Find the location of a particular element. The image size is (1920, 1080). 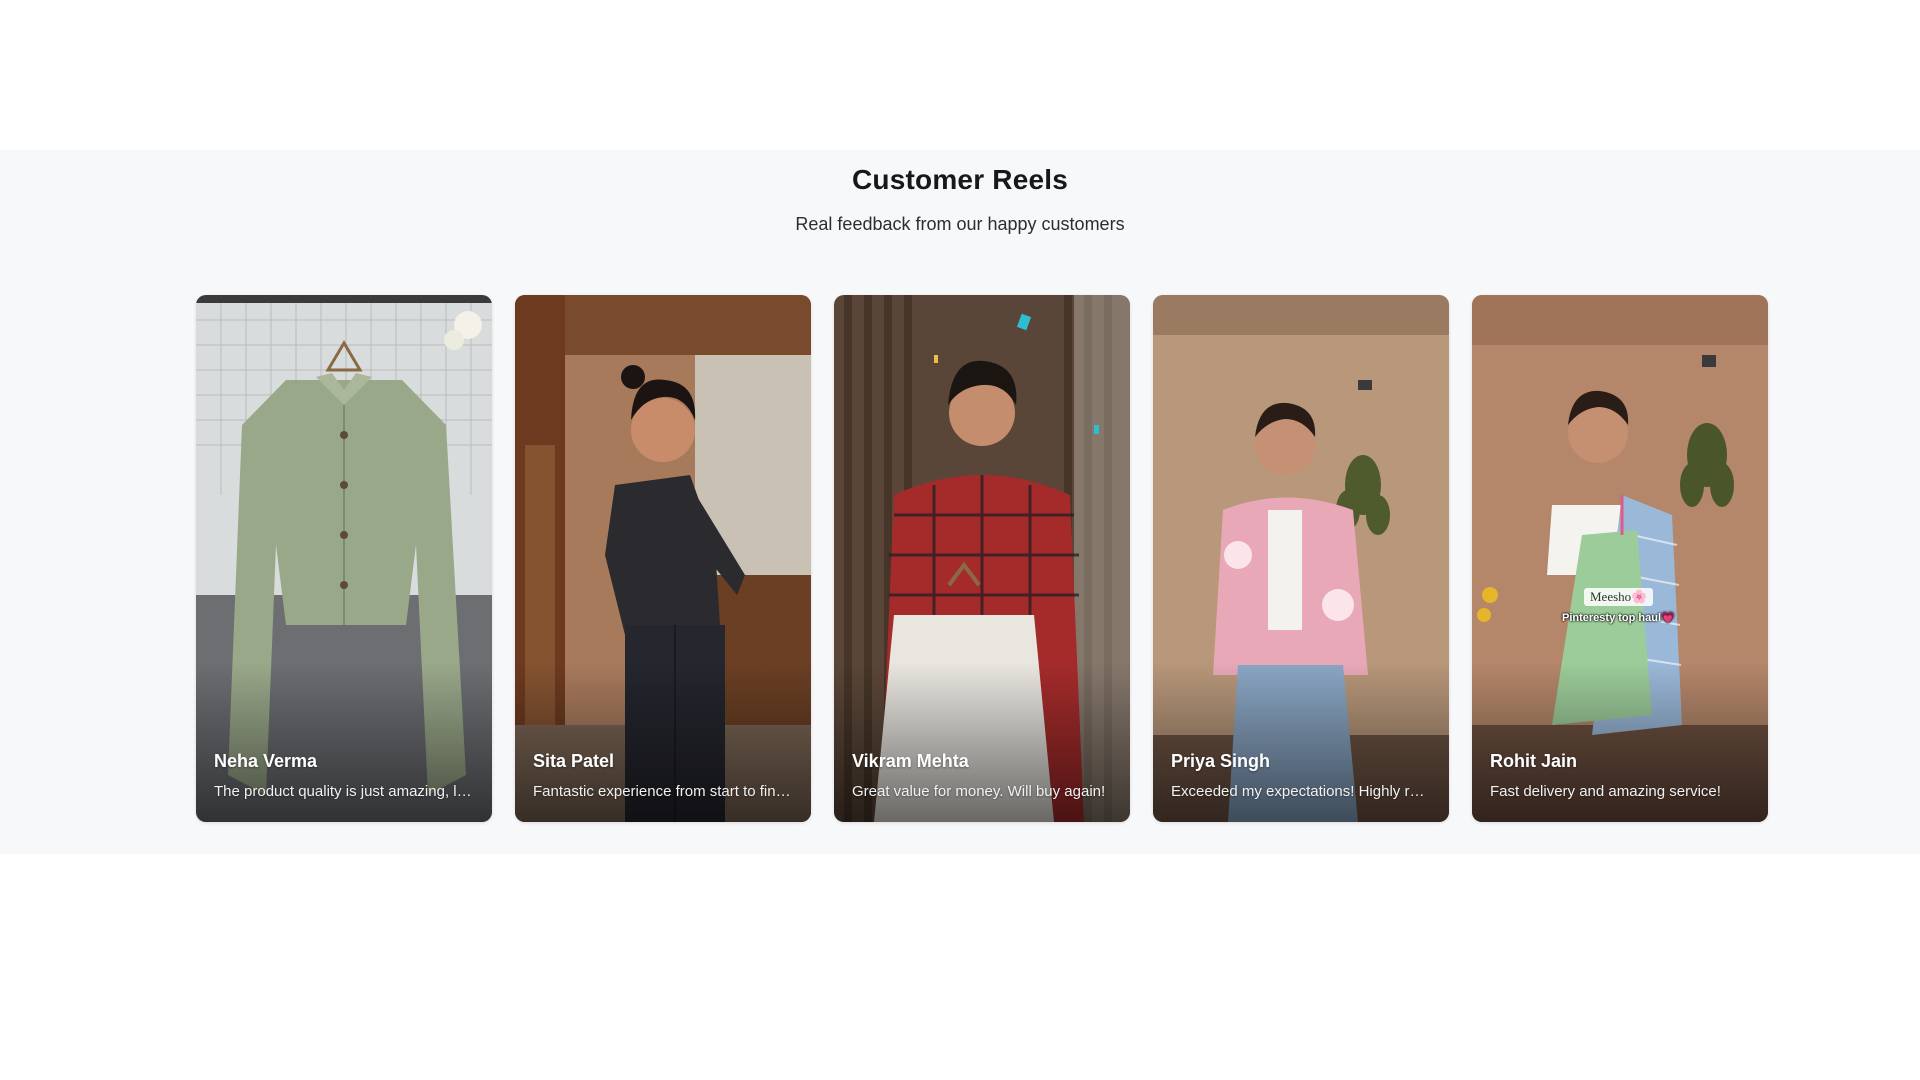

section-subtitle: Real feedback from our happy customers is located at coordinates (960, 224).